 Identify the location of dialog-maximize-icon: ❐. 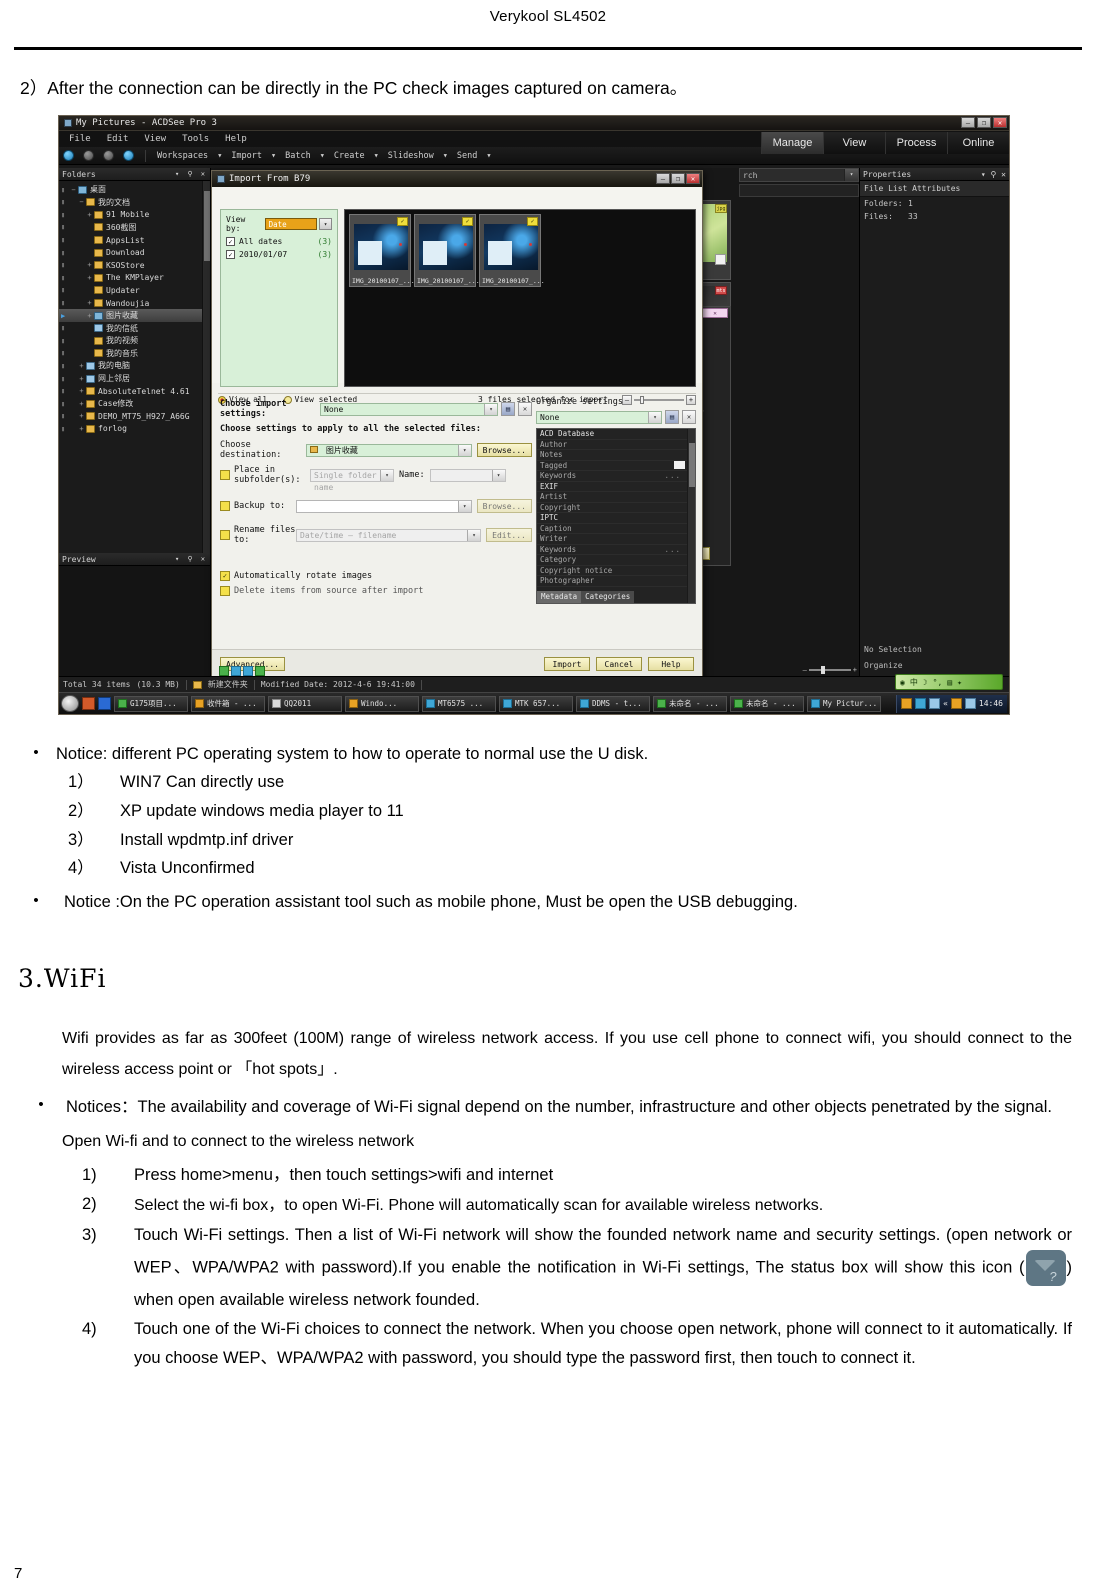
(678, 178).